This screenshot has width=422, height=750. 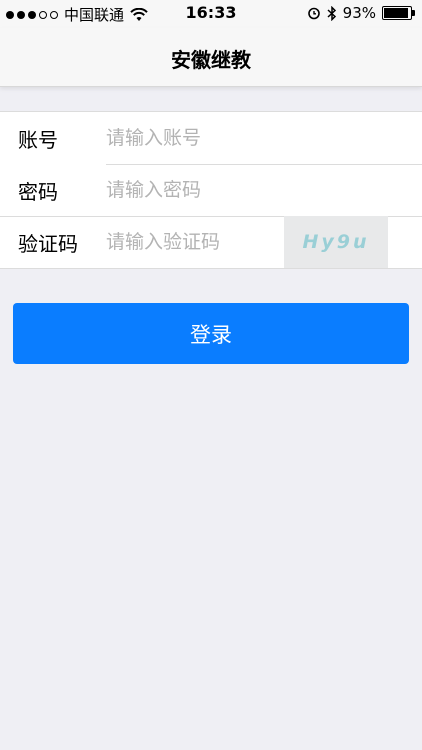 What do you see at coordinates (48, 243) in the screenshot?
I see `captcha-label: 验证码` at bounding box center [48, 243].